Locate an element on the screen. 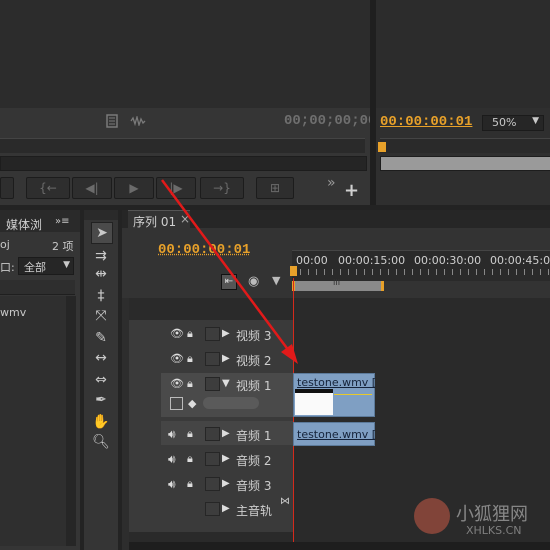  video-clip: testone.wmv [视 is located at coordinates (334, 395).